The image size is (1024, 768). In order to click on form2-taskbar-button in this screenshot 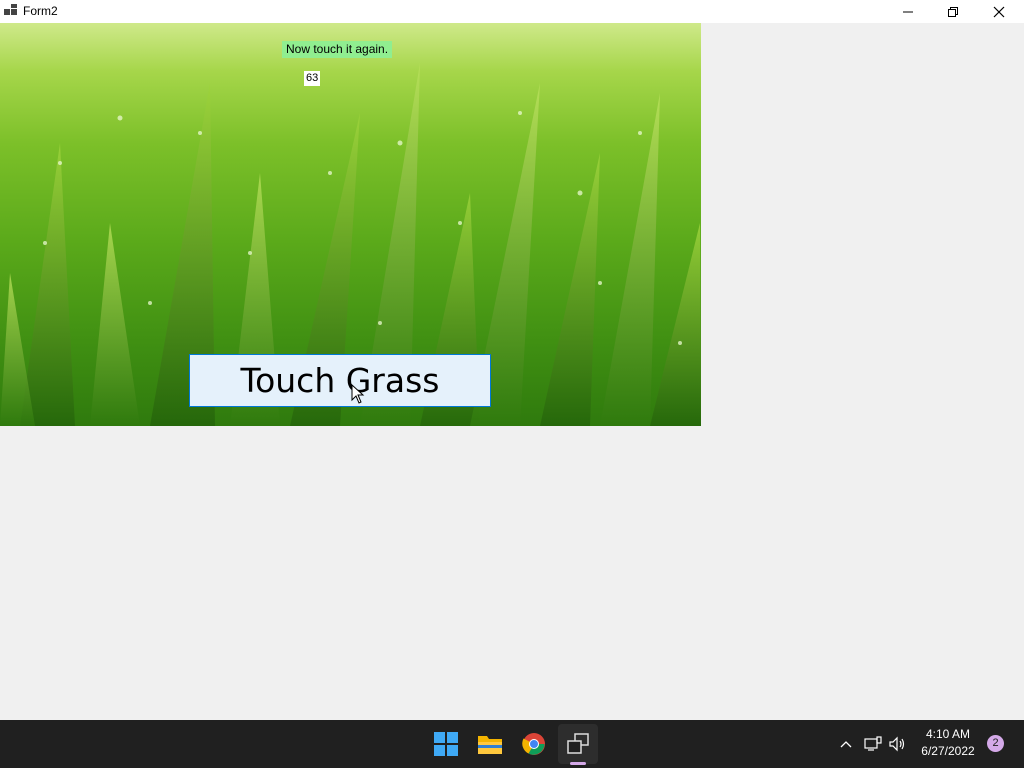, I will do `click(578, 744)`.